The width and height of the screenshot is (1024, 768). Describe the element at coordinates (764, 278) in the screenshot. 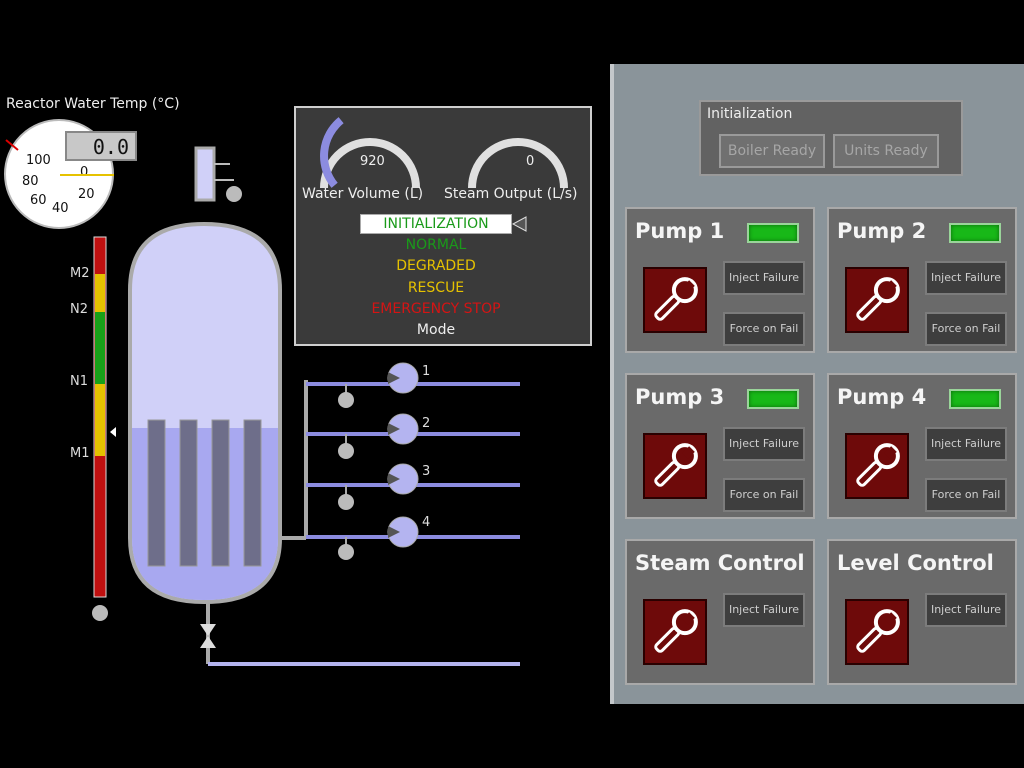

I see `pump1-inject-failure-button: Inject Failure` at that location.